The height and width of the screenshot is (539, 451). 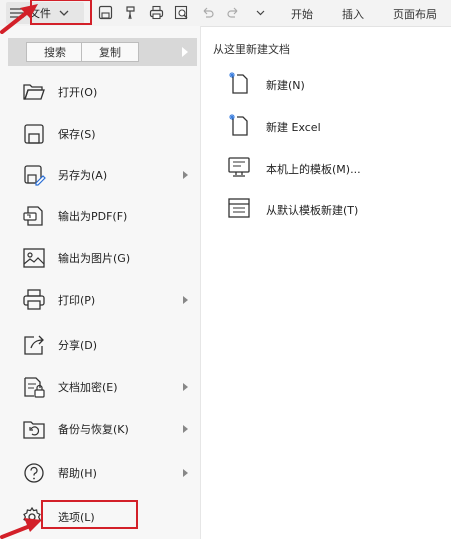 What do you see at coordinates (110, 52) in the screenshot?
I see `copy-button: 复制` at bounding box center [110, 52].